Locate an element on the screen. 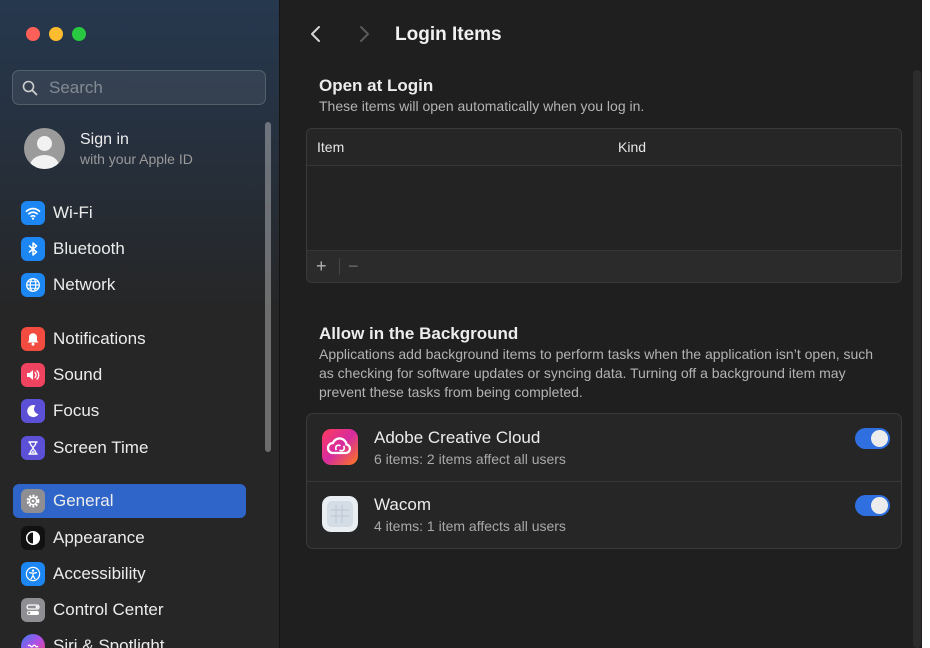 The image size is (930, 648). sidebar-item-control-center: Control Center is located at coordinates (129, 610).